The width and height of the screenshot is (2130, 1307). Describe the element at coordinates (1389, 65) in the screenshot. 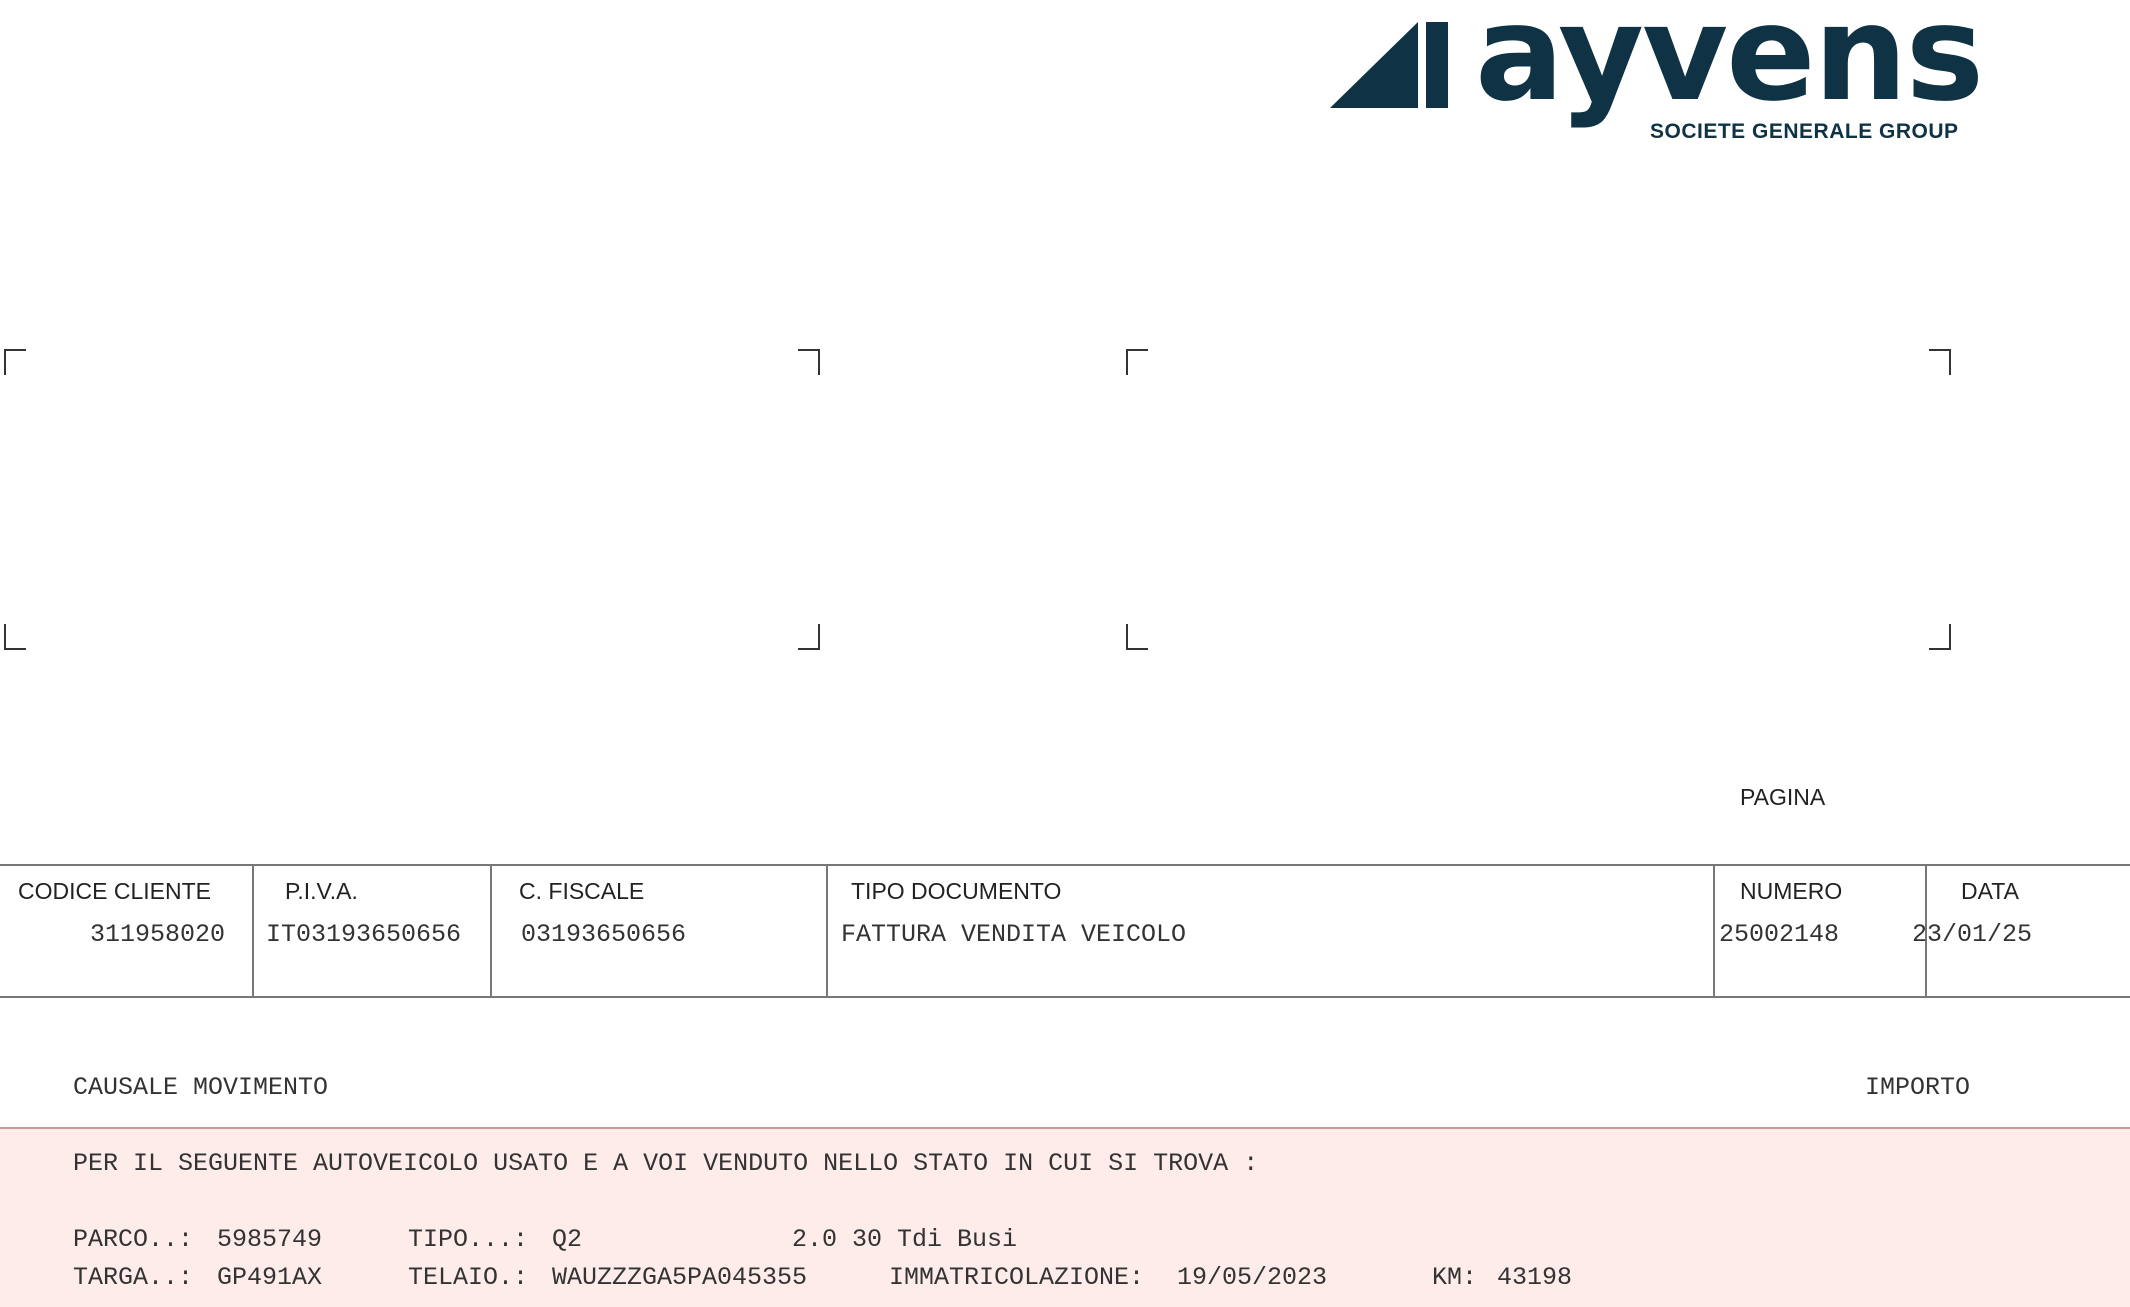

I see `logo-mark-icon` at that location.